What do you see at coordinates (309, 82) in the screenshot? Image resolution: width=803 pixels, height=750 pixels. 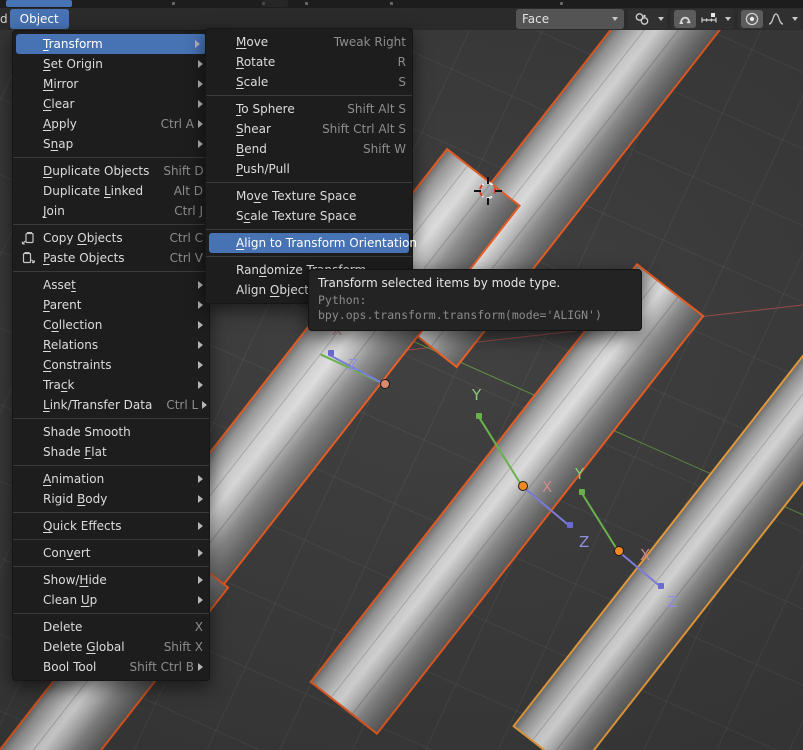 I see `transform-menu-item-scale: Scale S` at bounding box center [309, 82].